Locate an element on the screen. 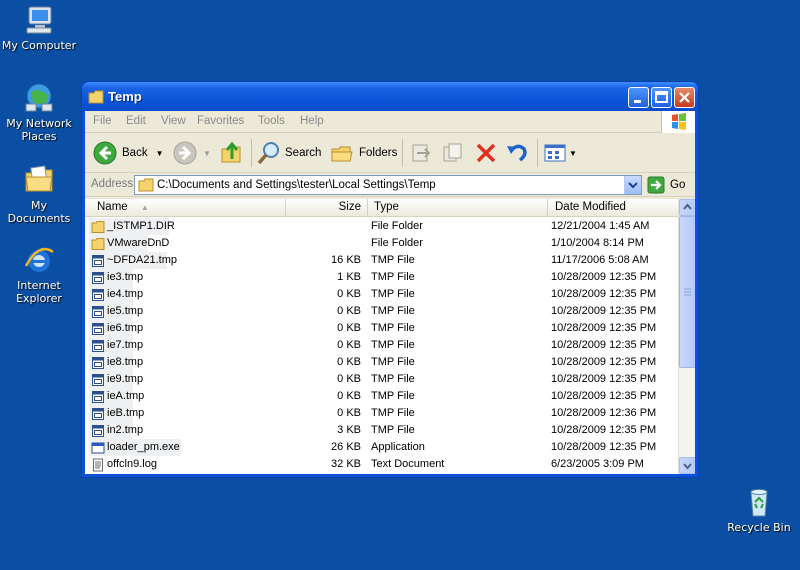  window-title: Temp is located at coordinates (125, 96).